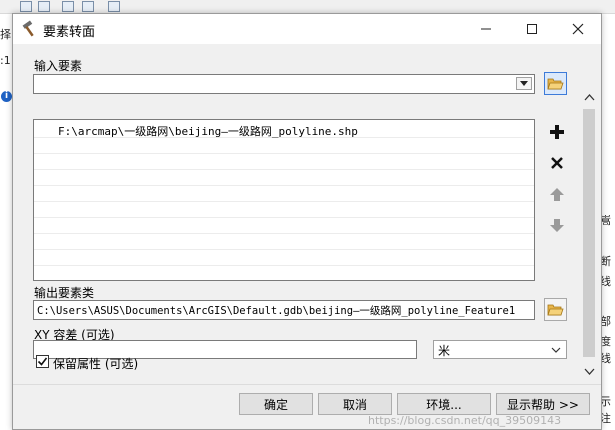  What do you see at coordinates (589, 97) in the screenshot?
I see `scroll-up-icon` at bounding box center [589, 97].